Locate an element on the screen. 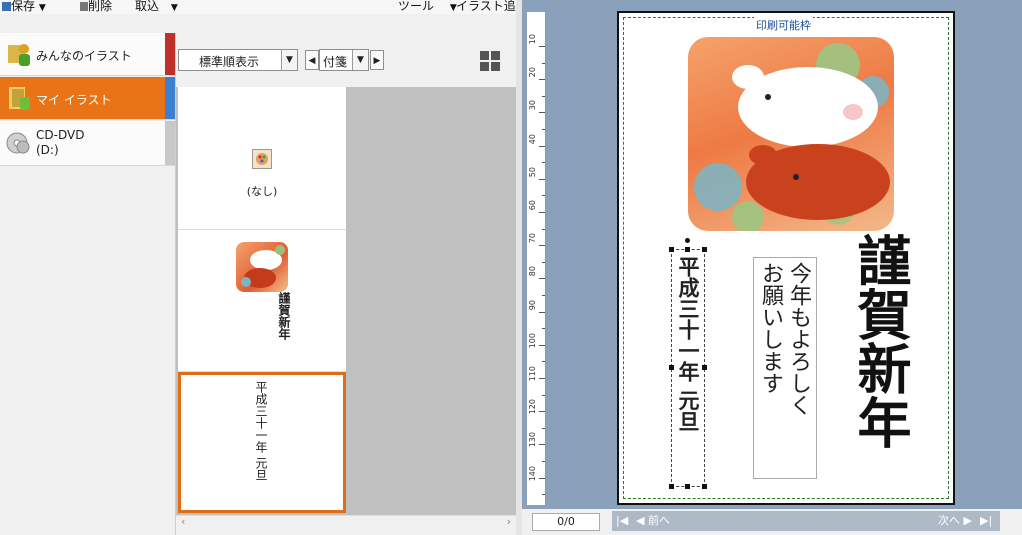  next-page-button: 次へ ▶ is located at coordinates (955, 521).